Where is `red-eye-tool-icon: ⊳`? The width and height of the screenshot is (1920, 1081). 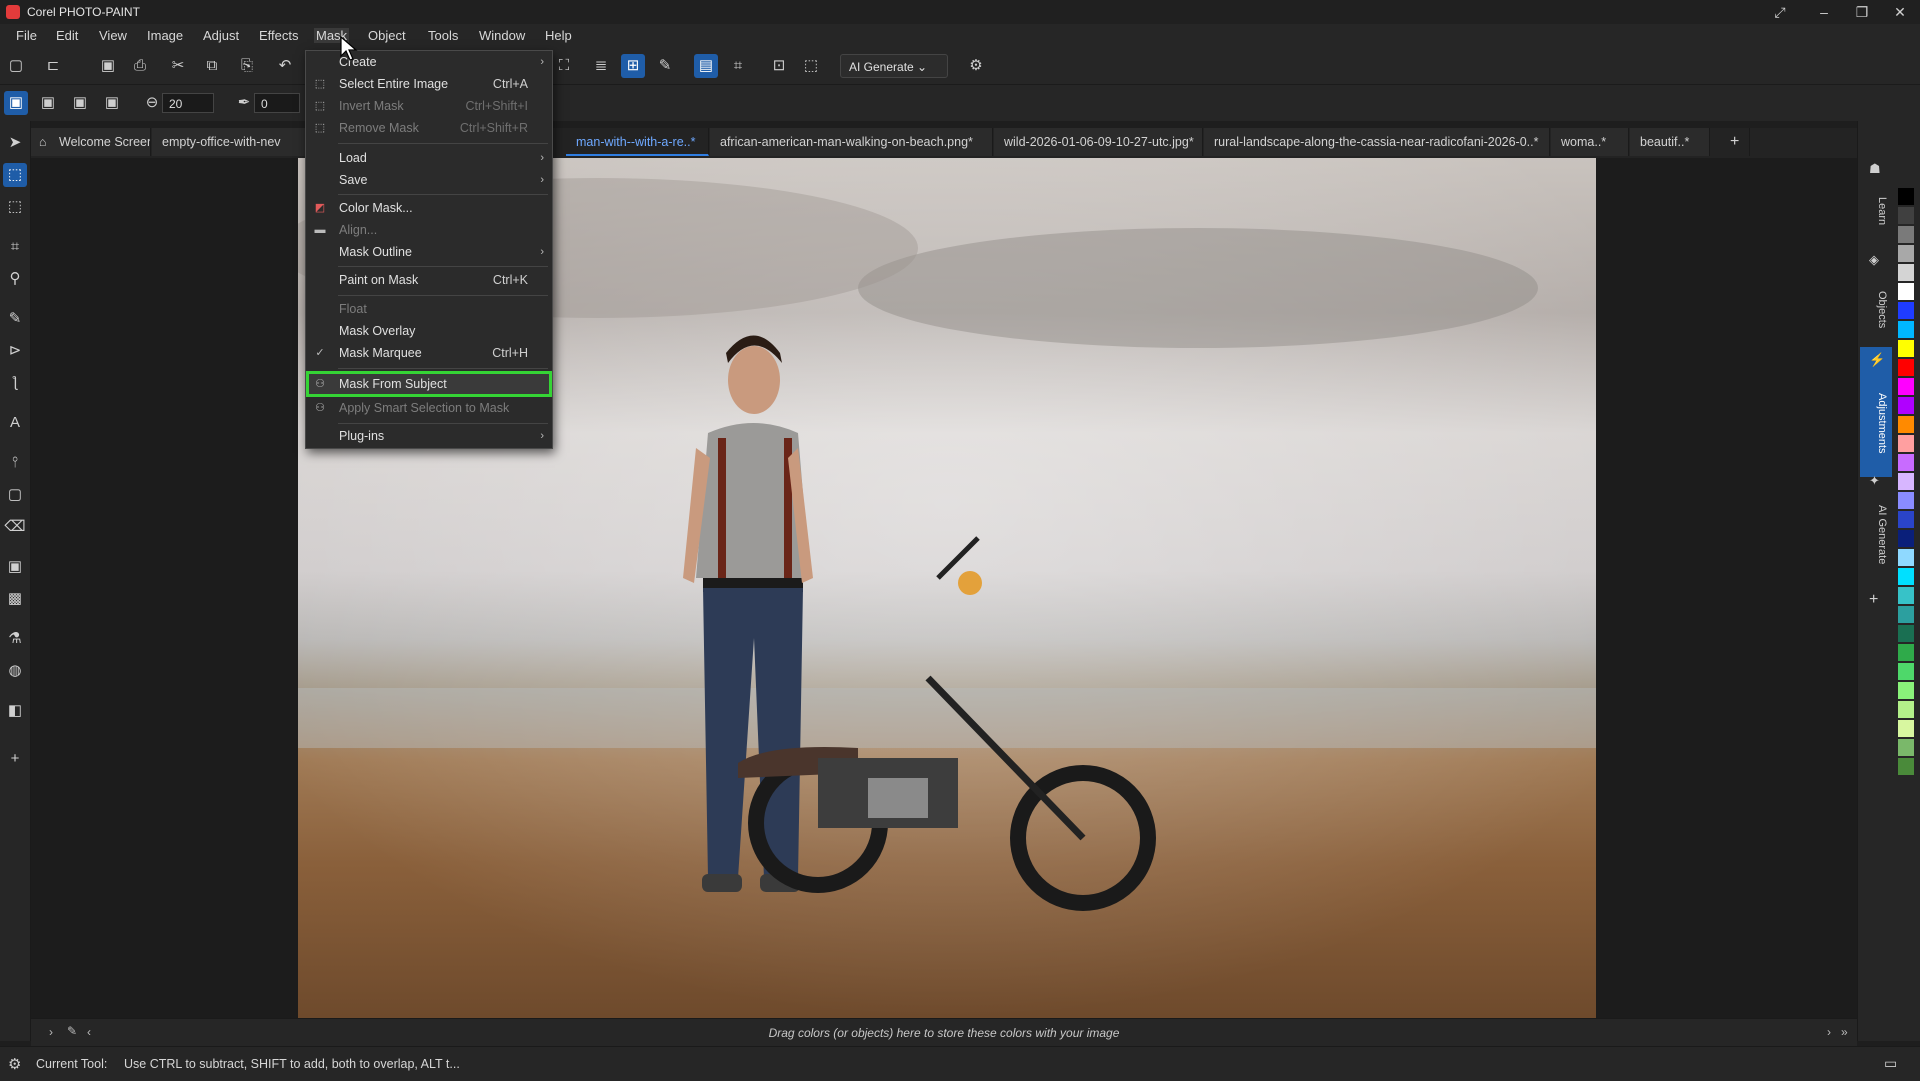 red-eye-tool-icon: ⊳ is located at coordinates (15, 351).